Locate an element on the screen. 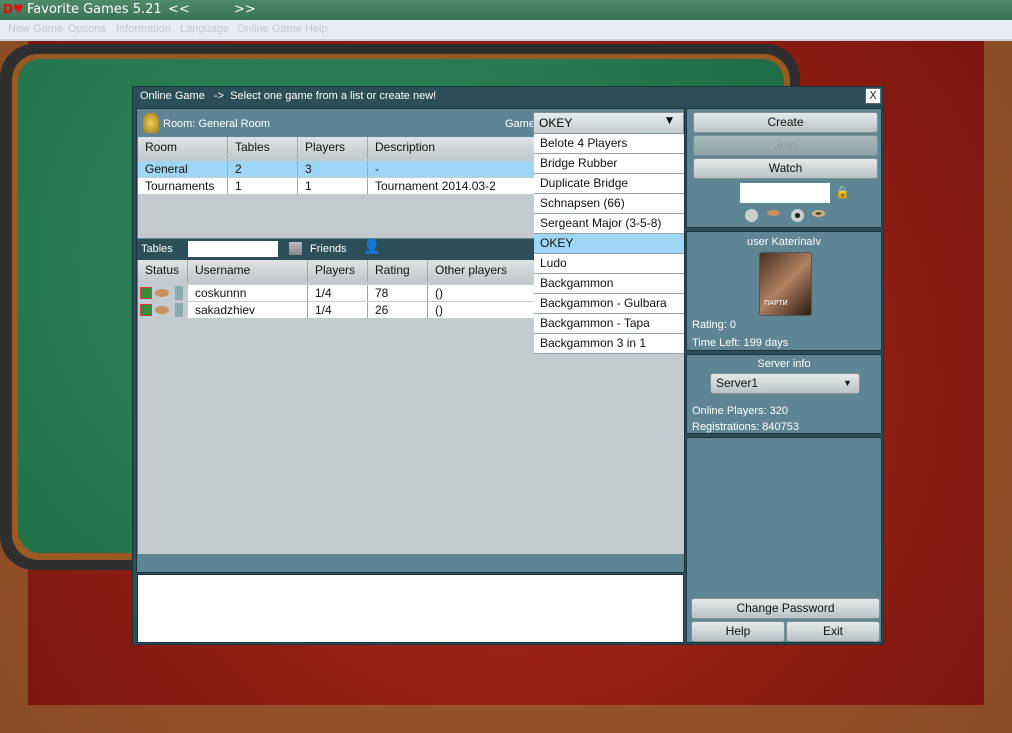 This screenshot has width=1012, height=733. game-option: Backgammon - Gulbara is located at coordinates (609, 304).